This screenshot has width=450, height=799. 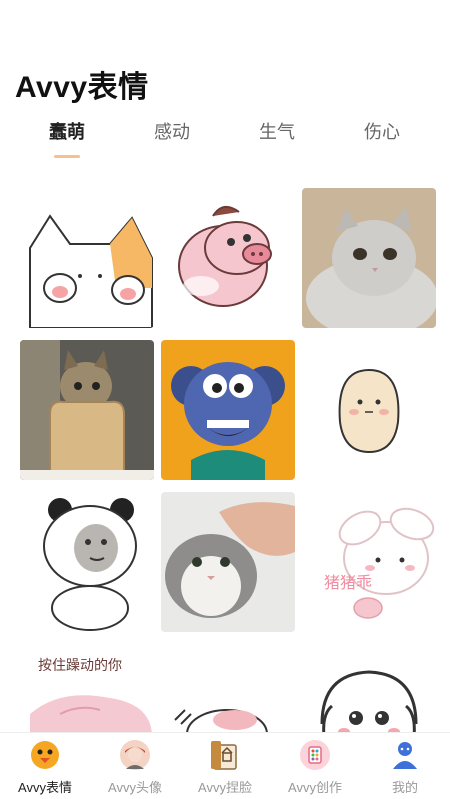 I want to click on panda-face-sticker, so click(x=87, y=562).